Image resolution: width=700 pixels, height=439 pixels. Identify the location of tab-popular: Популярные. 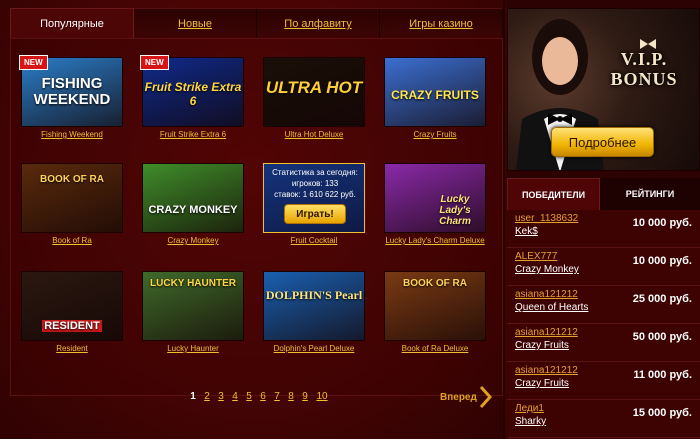
(72, 23).